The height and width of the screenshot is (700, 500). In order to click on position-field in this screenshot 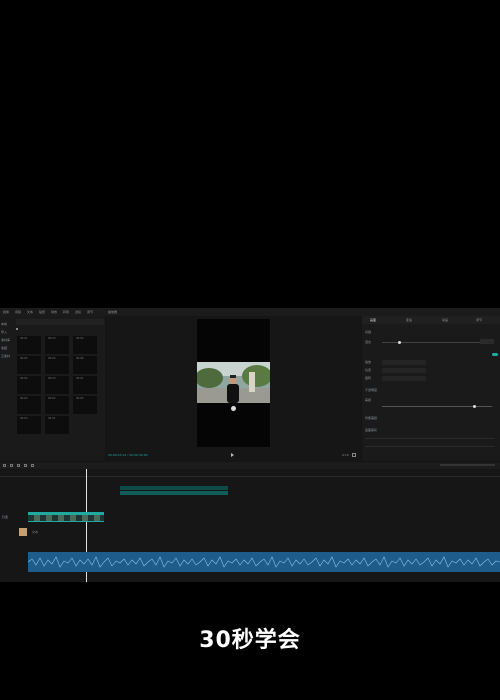, I will do `click(404, 370)`.